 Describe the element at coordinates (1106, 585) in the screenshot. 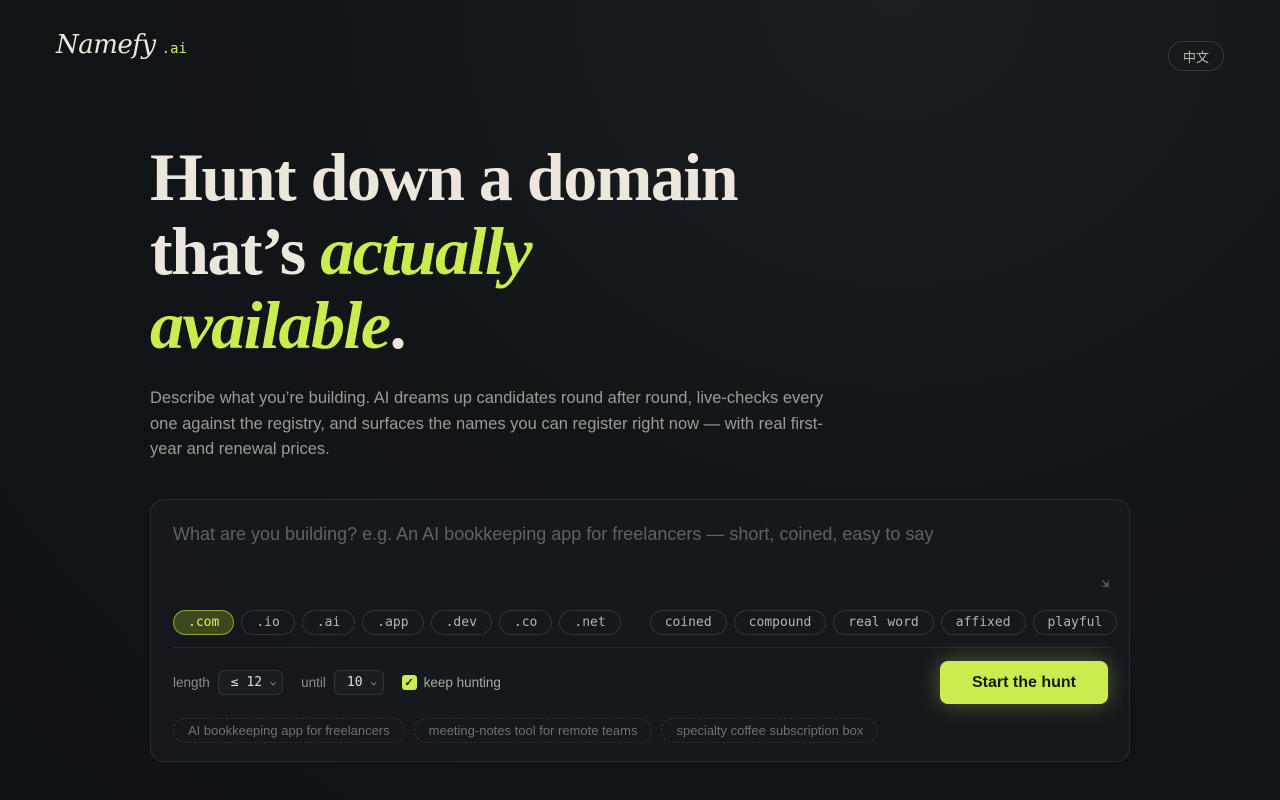

I see `resize-handle-icon: ⇲` at that location.